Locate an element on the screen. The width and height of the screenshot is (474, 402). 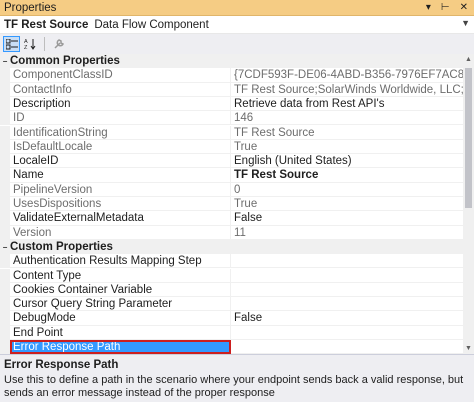
property-row: ValidateExternalMetadata False is located at coordinates (231, 218).